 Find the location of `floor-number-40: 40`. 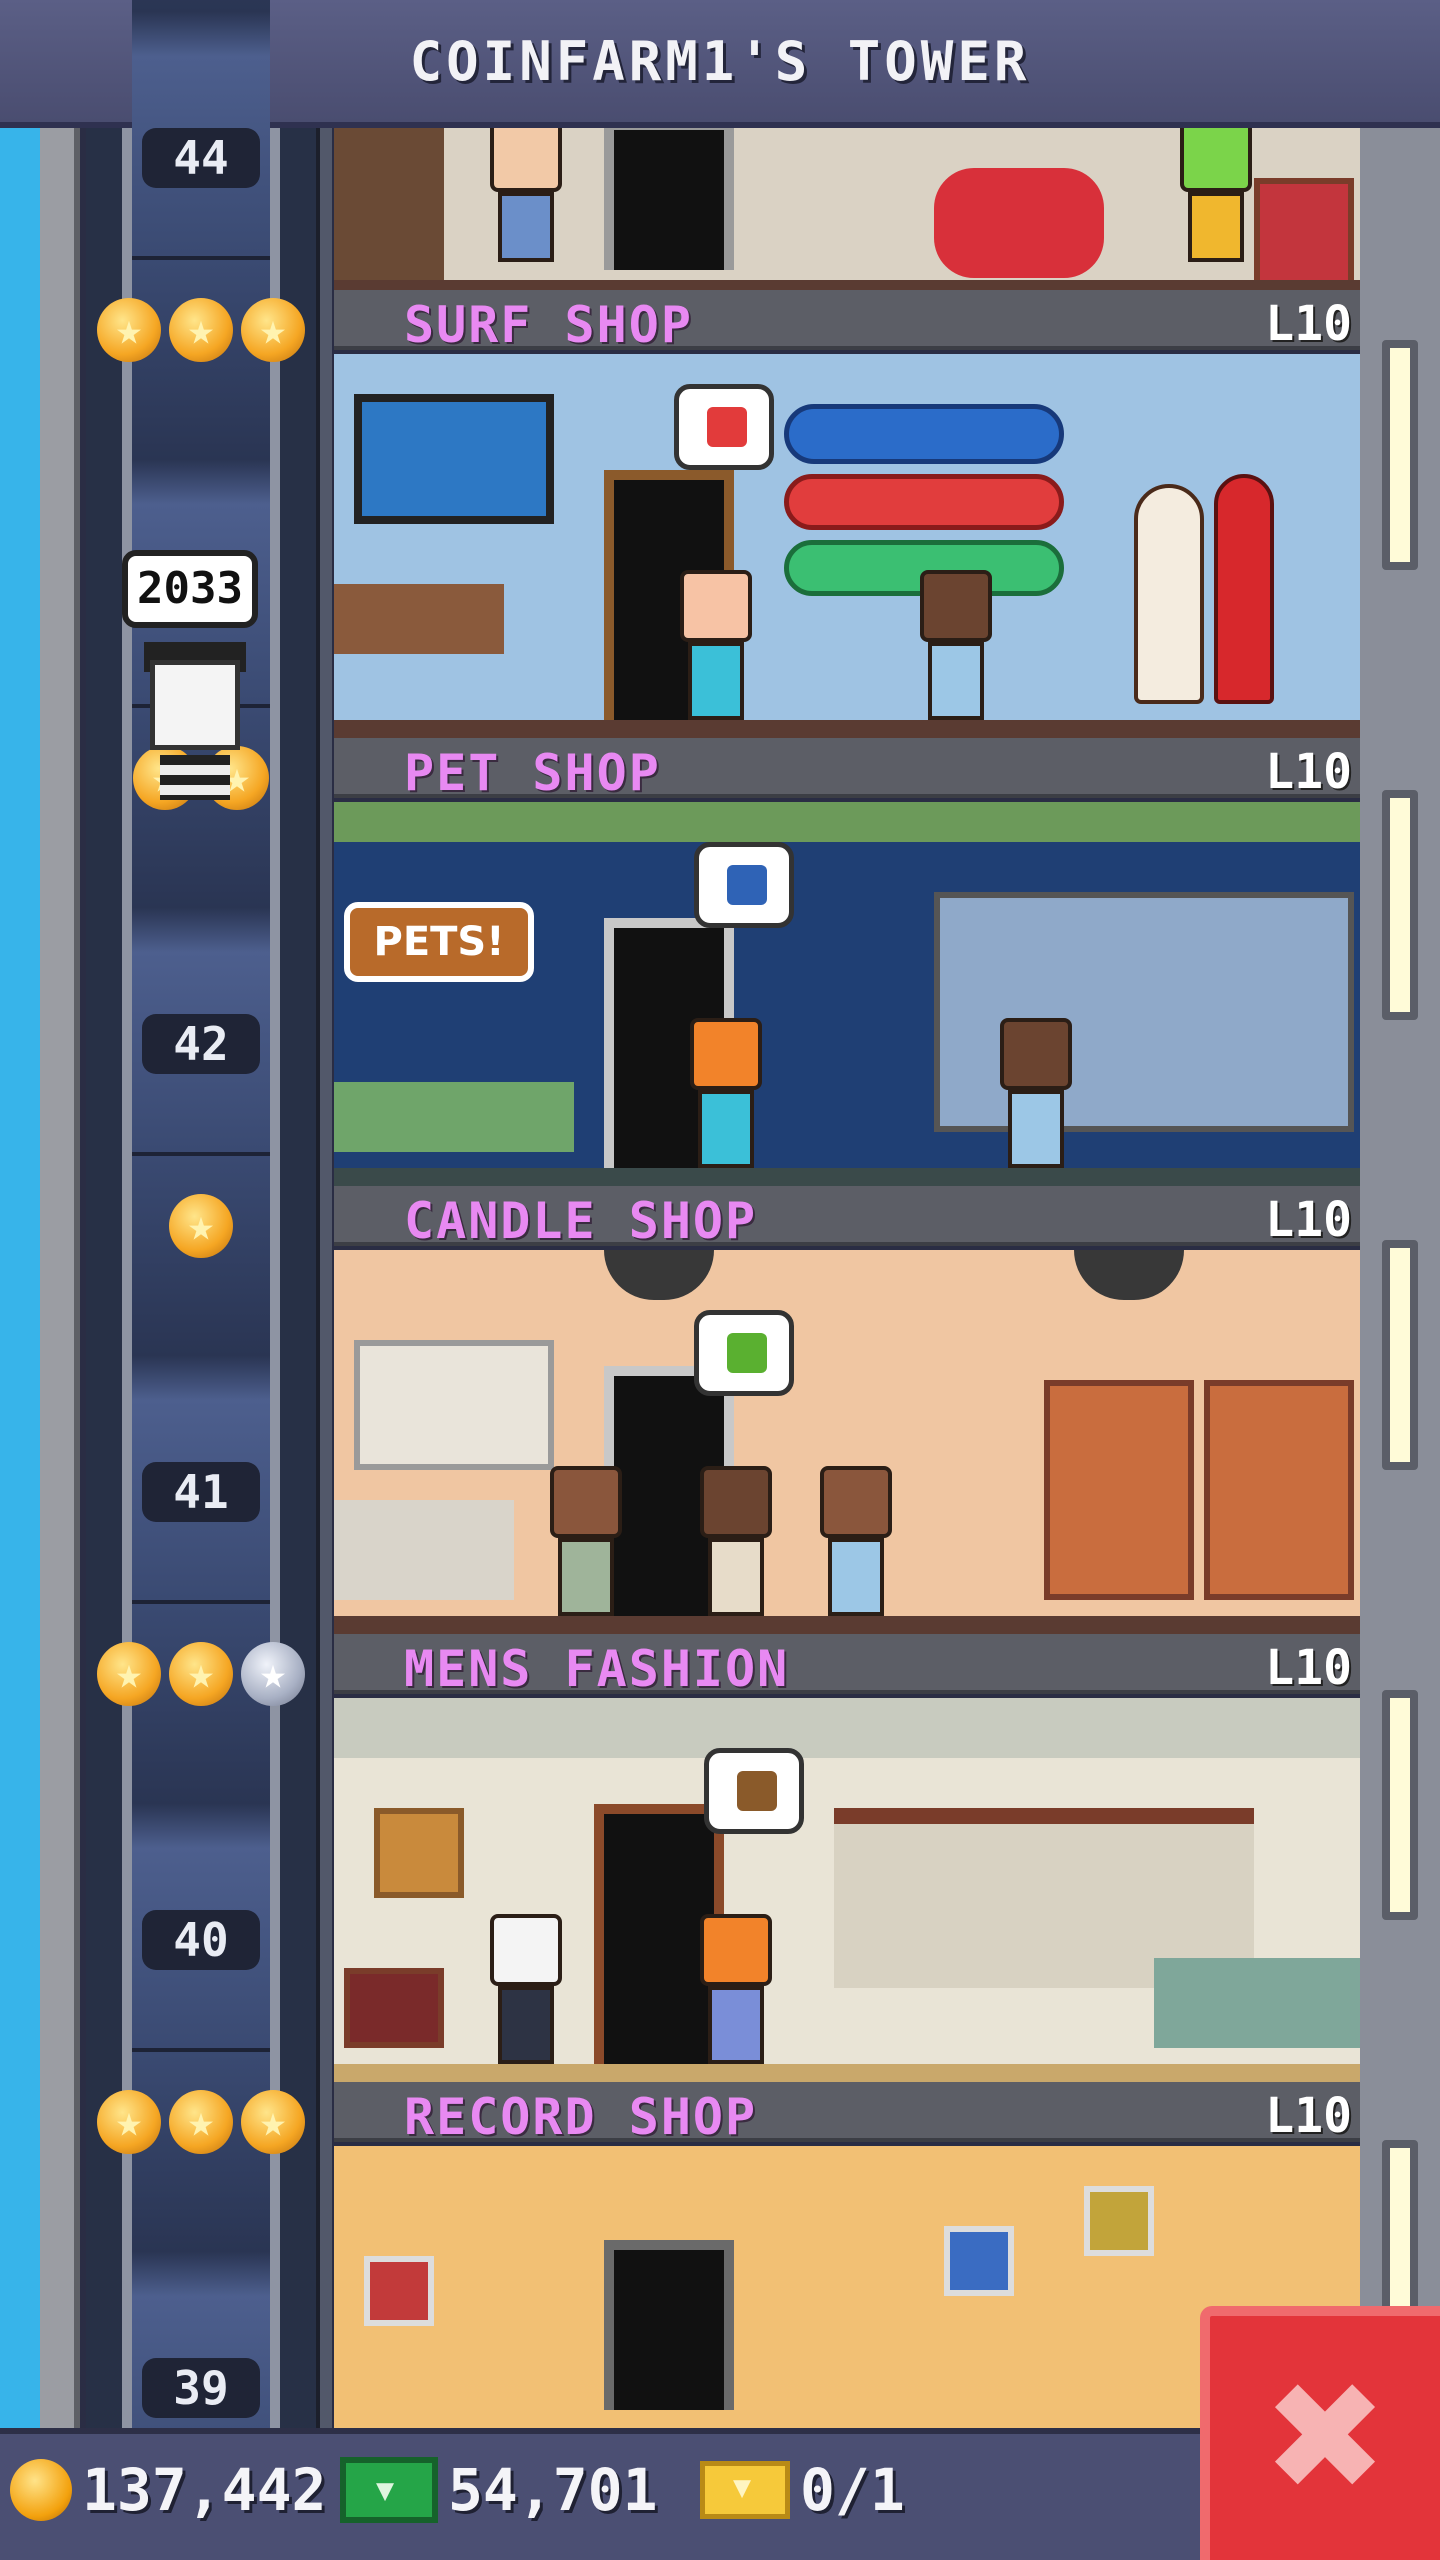

floor-number-40: 40 is located at coordinates (201, 1940).